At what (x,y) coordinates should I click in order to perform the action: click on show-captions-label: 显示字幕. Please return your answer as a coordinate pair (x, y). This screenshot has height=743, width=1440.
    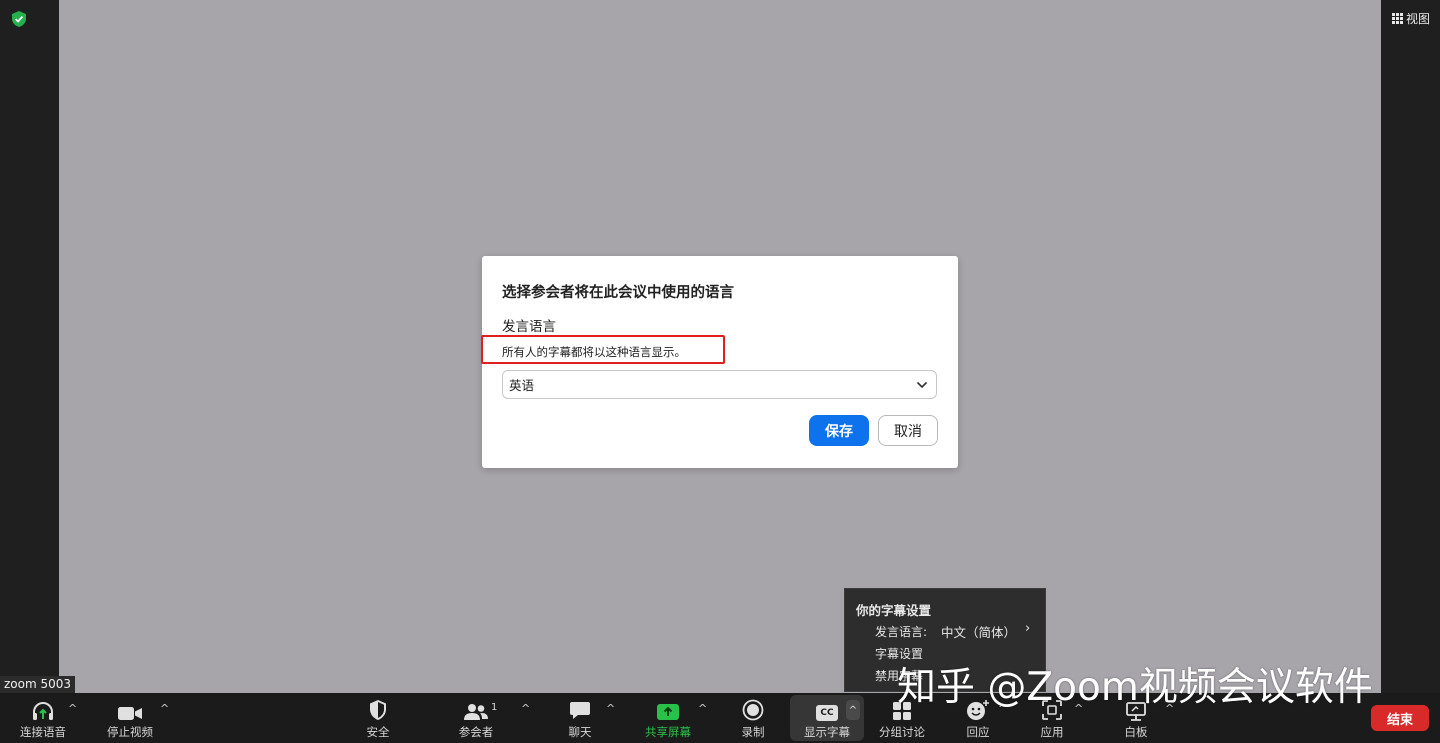
    Looking at the image, I should click on (827, 732).